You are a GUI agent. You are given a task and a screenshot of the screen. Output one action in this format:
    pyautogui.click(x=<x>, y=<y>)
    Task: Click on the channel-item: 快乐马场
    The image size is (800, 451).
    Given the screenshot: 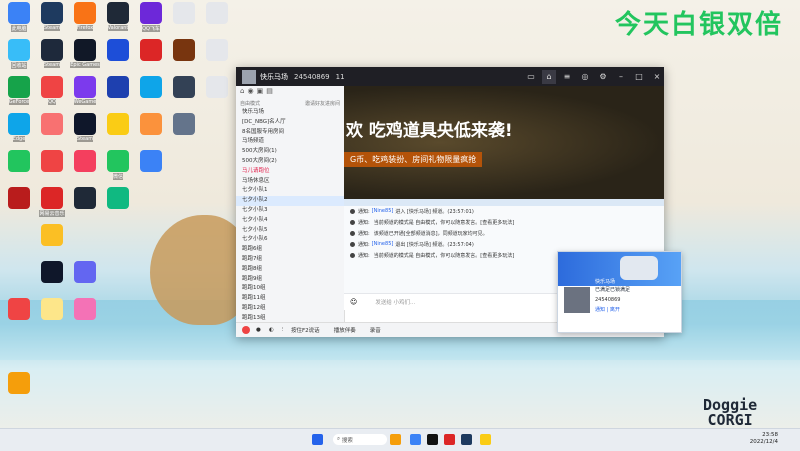 What is the action you would take?
    pyautogui.click(x=290, y=113)
    